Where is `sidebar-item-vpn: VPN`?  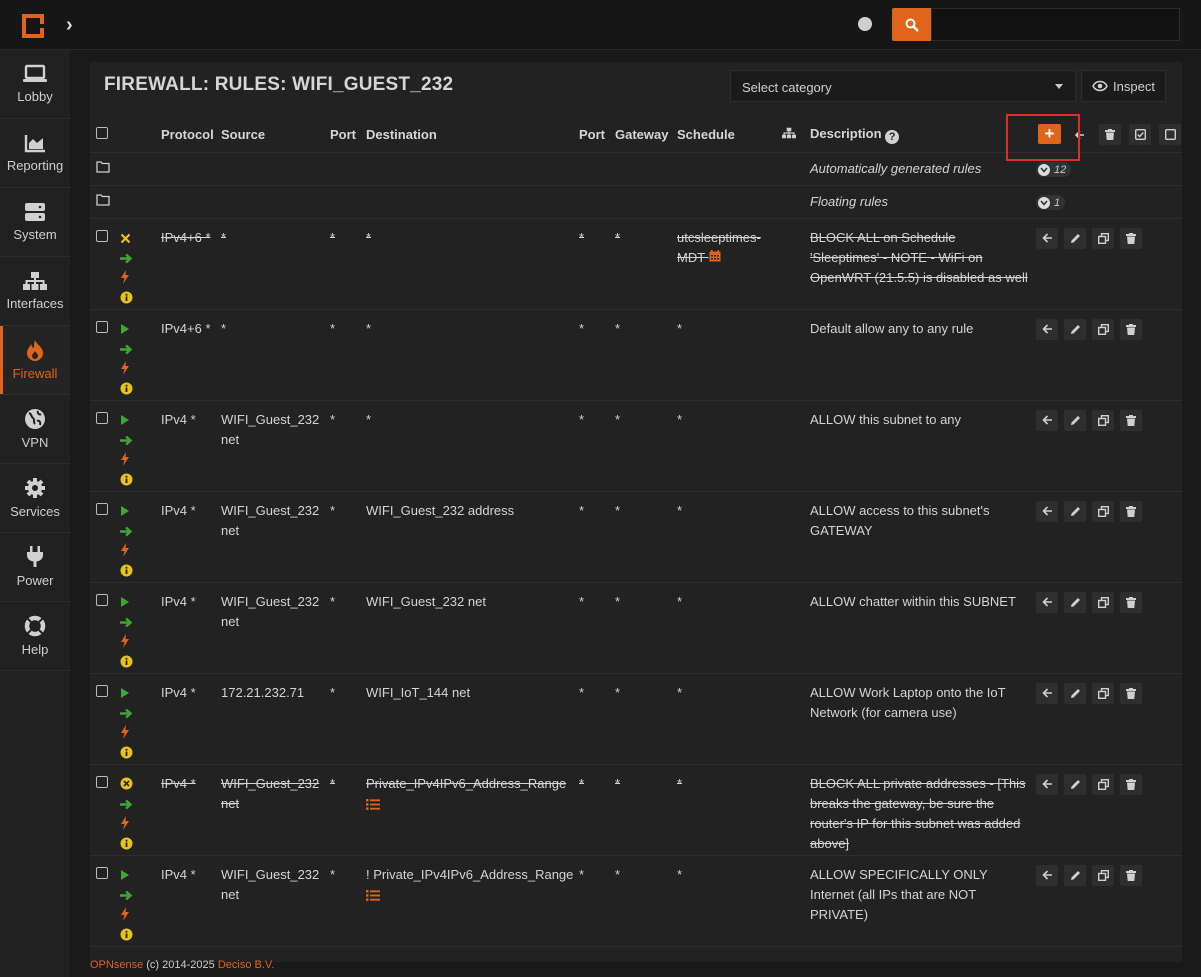 sidebar-item-vpn: VPN is located at coordinates (35, 429).